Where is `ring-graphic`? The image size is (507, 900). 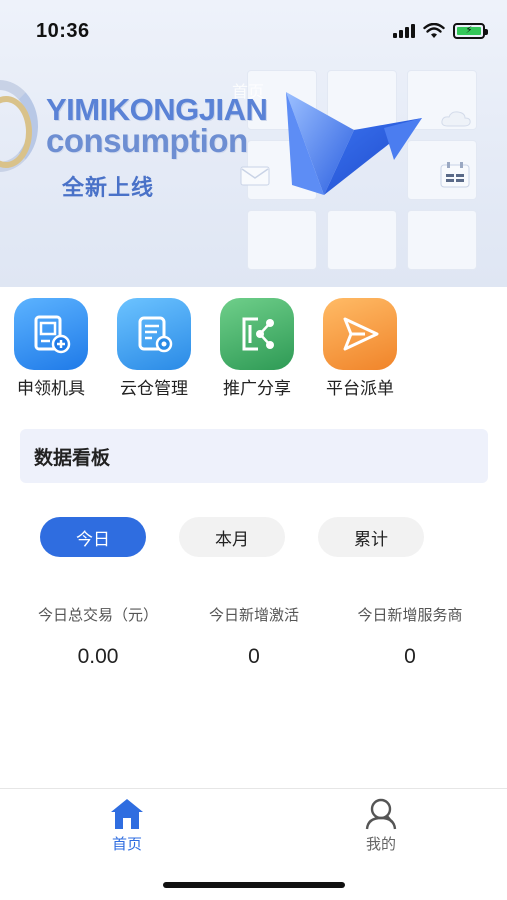
ring-graphic is located at coordinates (19, 126).